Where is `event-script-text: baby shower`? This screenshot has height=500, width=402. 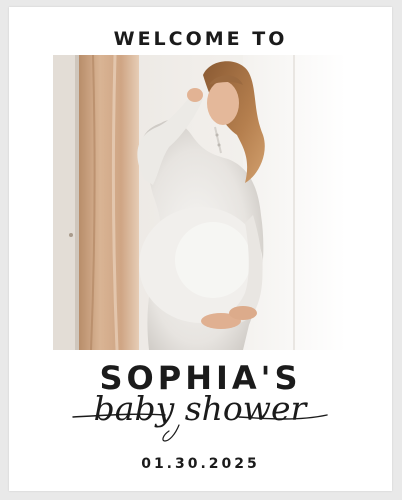 event-script-text: baby shower is located at coordinates (200, 408).